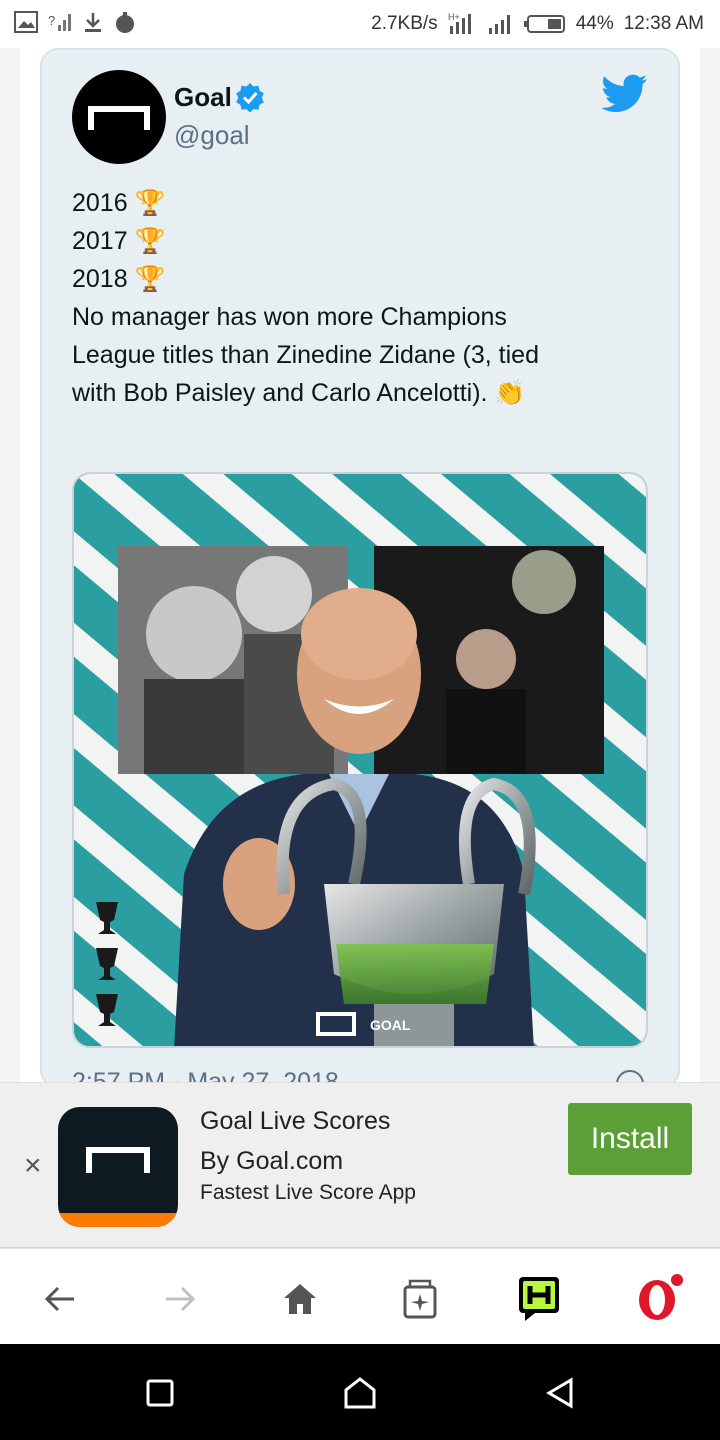 The height and width of the screenshot is (1440, 720). I want to click on system-back-button, so click(560, 1393).